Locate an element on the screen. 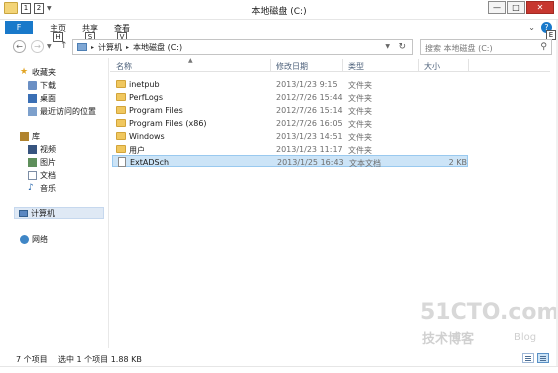  column-header-date: 修改日期 is located at coordinates (292, 66).